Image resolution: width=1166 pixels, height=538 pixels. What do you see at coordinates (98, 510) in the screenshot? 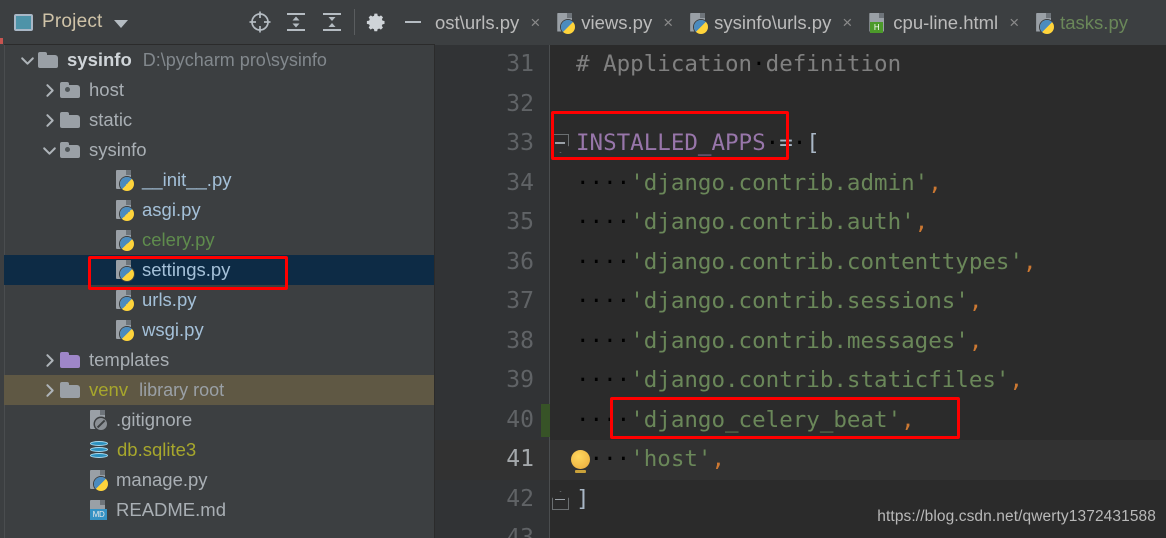
I see `markdown-file-icon: MD` at bounding box center [98, 510].